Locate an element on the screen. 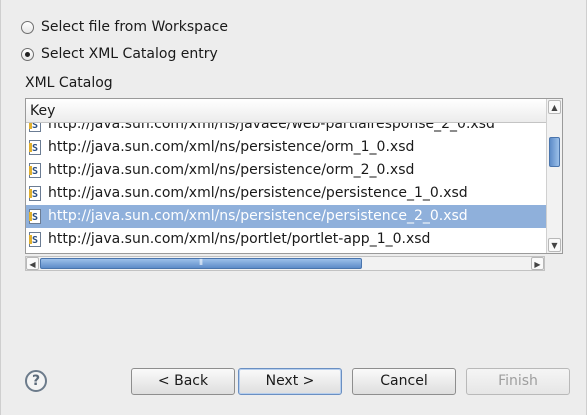 The height and width of the screenshot is (415, 587). next-button: Next > is located at coordinates (290, 381).